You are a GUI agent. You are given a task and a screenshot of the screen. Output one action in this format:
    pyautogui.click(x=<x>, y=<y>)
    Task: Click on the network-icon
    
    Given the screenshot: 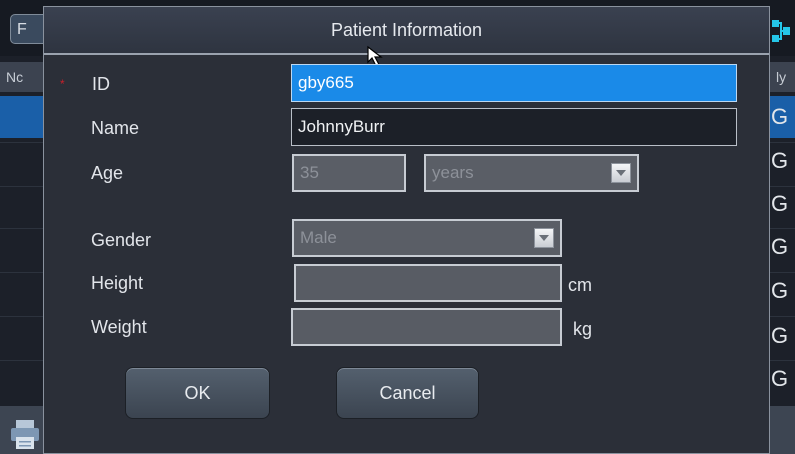 What is the action you would take?
    pyautogui.click(x=781, y=31)
    